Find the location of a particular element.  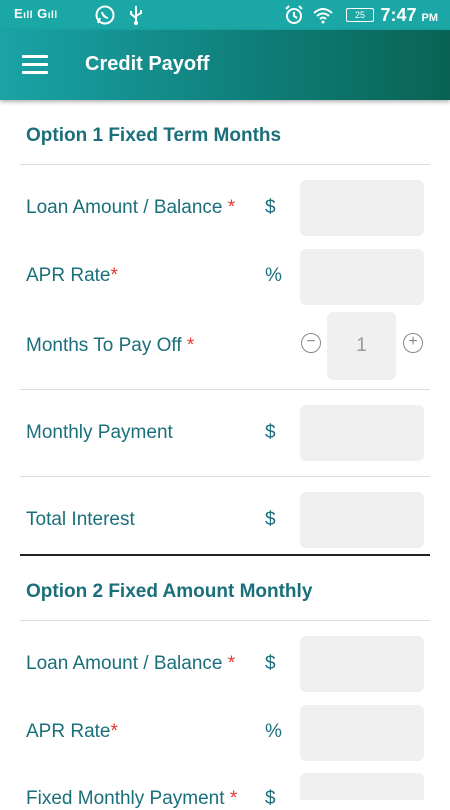

option2-loan-label: Loan Amount / Balance * is located at coordinates (131, 663).